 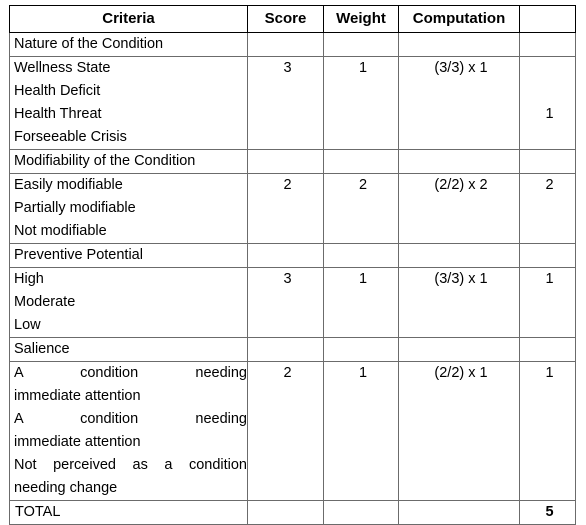 What do you see at coordinates (77, 442) in the screenshot?
I see `option-condition-needing-immediate-attention-2-line2: immediate attention` at bounding box center [77, 442].